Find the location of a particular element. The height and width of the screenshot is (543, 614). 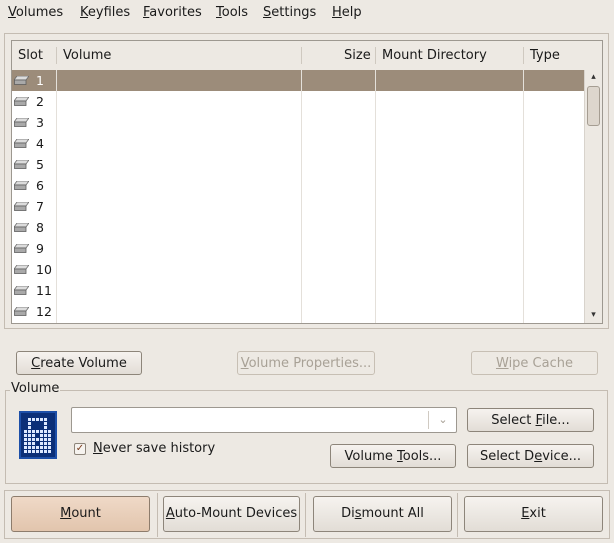

menu-volumes: Volumes is located at coordinates (35, 12).